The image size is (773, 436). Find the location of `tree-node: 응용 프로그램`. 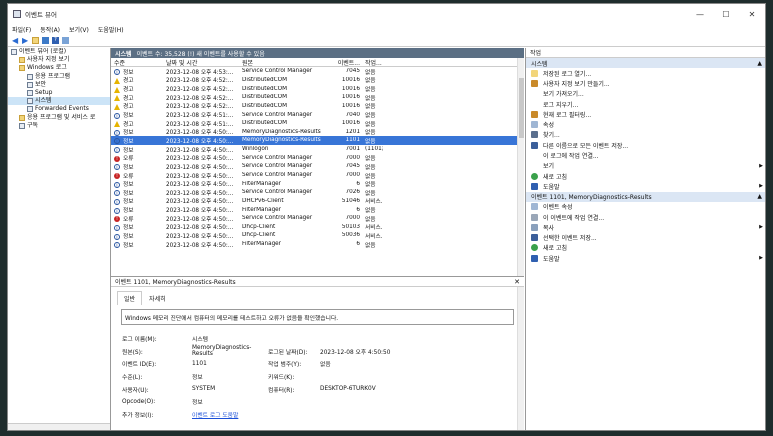

tree-node: 응용 프로그램 is located at coordinates (59, 77).